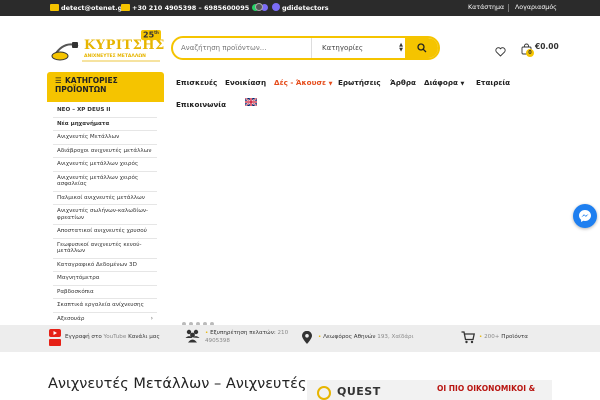 This screenshot has width=600, height=400. I want to click on feature-products: • 200+ Προϊόντα, so click(506, 338).